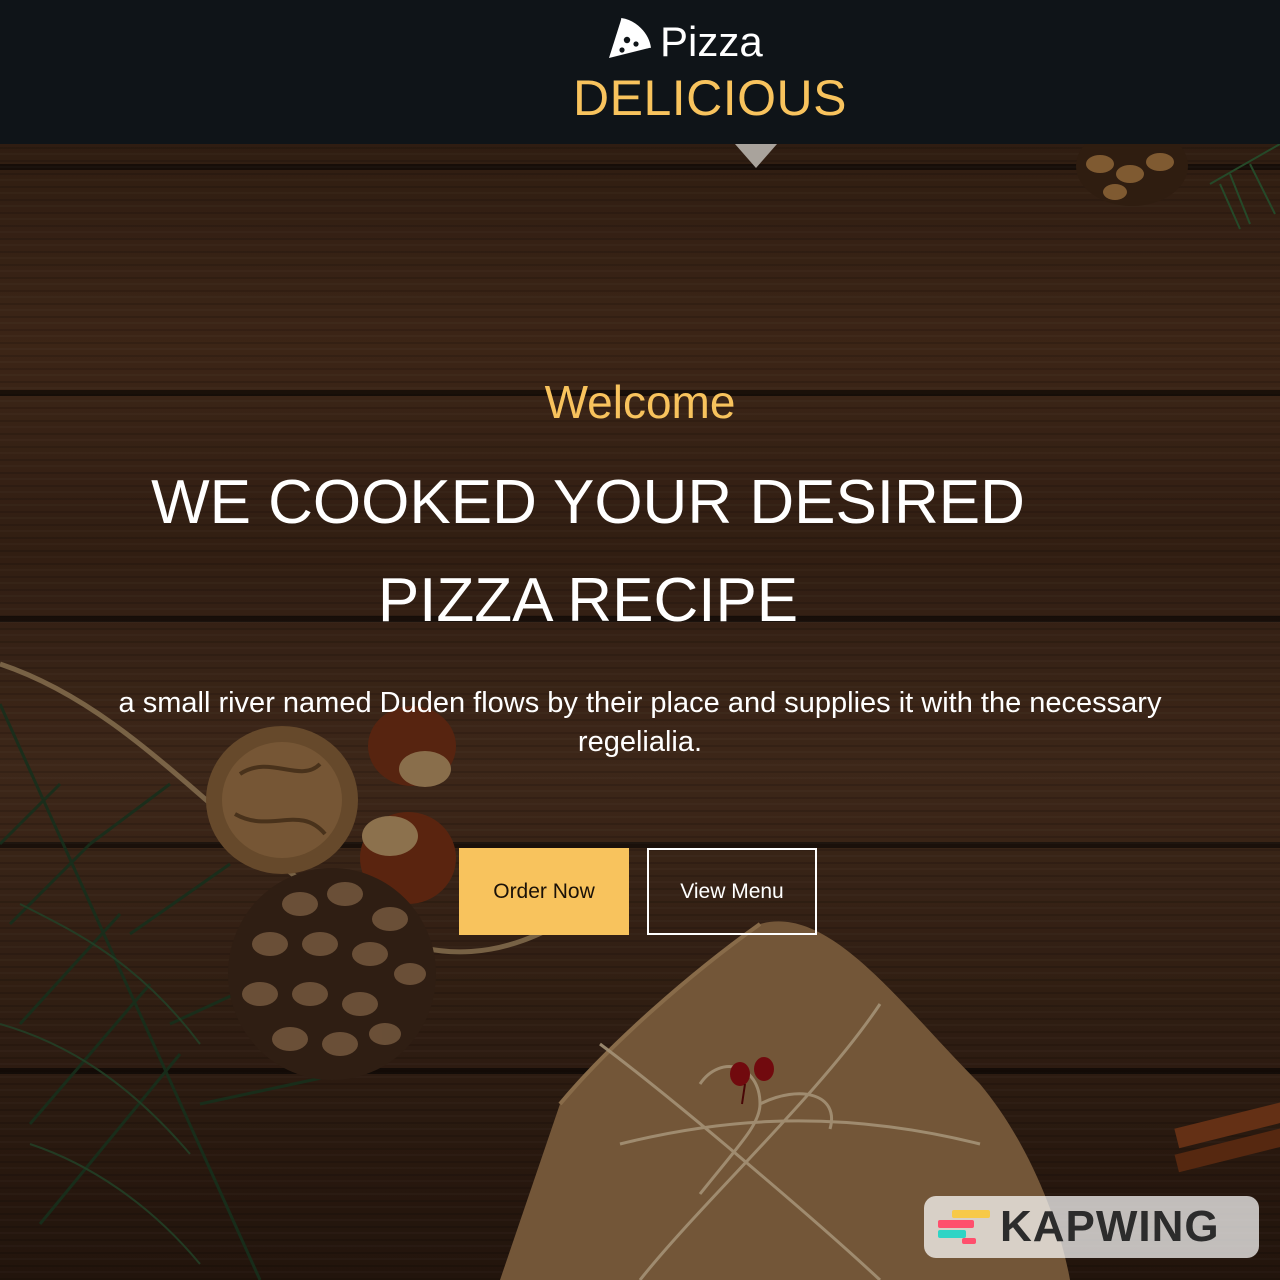 The width and height of the screenshot is (1280, 1280). What do you see at coordinates (544, 891) in the screenshot?
I see `order-now-button: Order Now` at bounding box center [544, 891].